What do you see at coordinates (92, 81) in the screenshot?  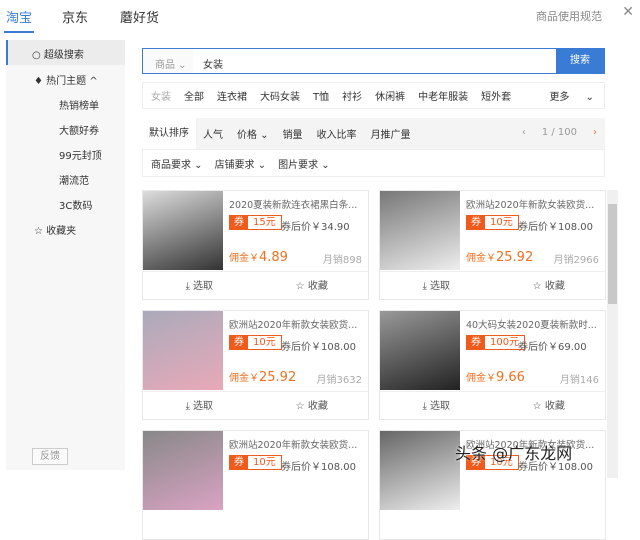 I see `chevron-up-icon: ^` at bounding box center [92, 81].